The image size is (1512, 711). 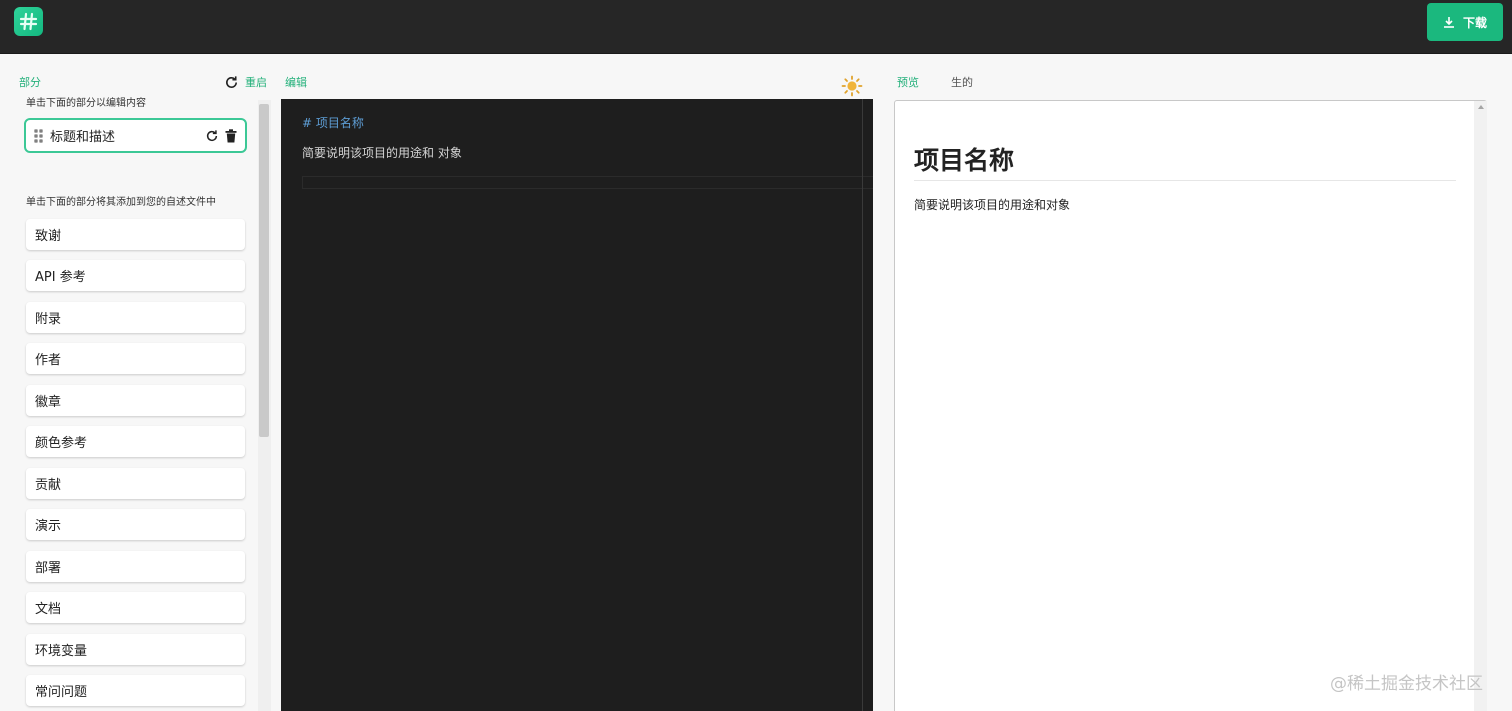 What do you see at coordinates (382, 152) in the screenshot?
I see `editor-line-body: 简要说明该项目的用途和 对象` at bounding box center [382, 152].